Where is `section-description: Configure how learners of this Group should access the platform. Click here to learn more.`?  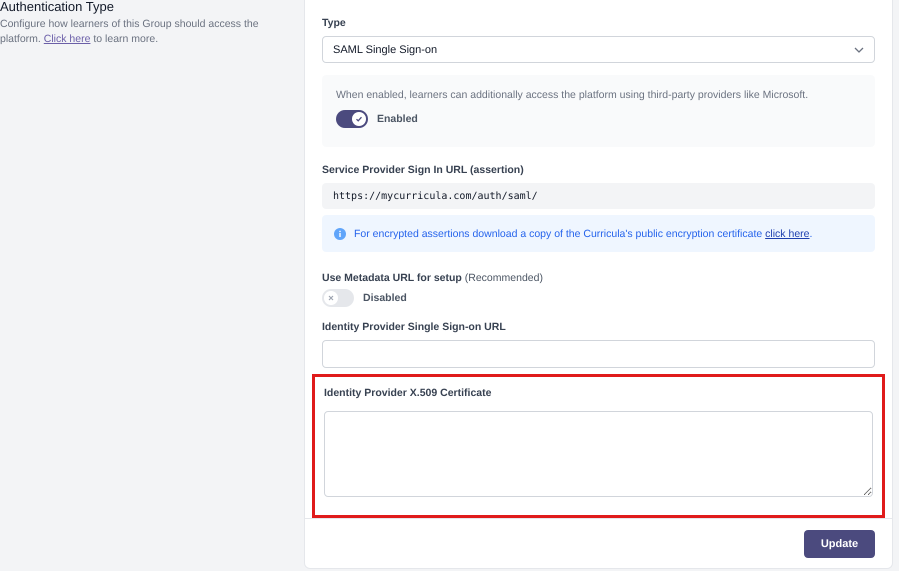
section-description: Configure how learners of this Group should access the platform. Click here to learn more. is located at coordinates (130, 32).